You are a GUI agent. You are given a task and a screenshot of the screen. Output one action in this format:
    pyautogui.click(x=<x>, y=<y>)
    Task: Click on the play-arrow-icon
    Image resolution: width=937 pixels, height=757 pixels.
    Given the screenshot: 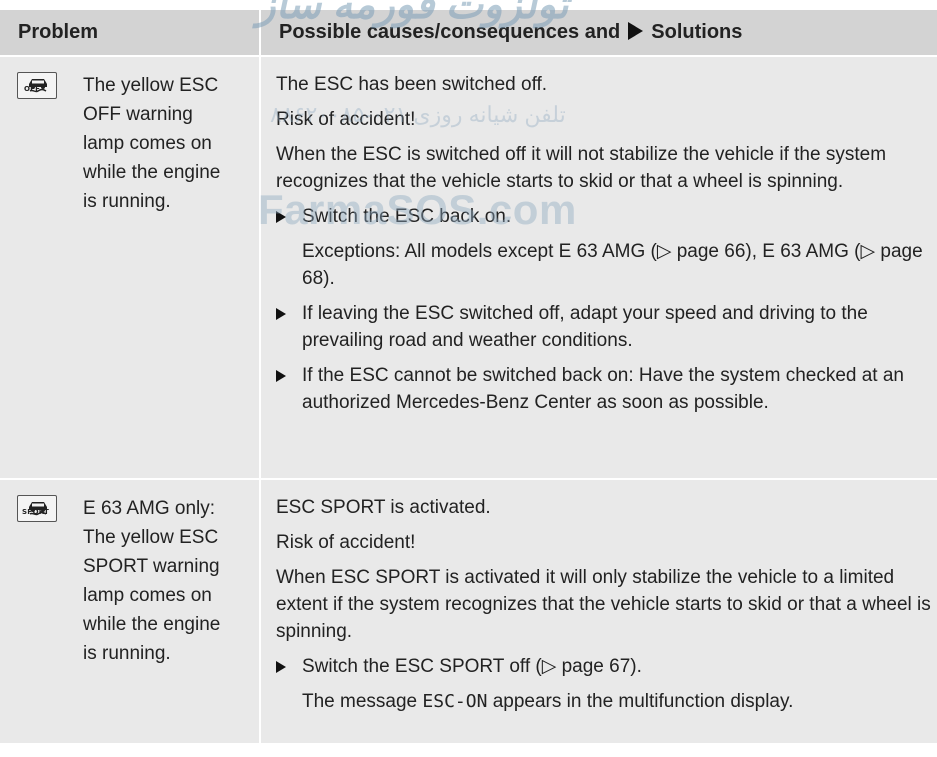 What is the action you would take?
    pyautogui.click(x=636, y=31)
    